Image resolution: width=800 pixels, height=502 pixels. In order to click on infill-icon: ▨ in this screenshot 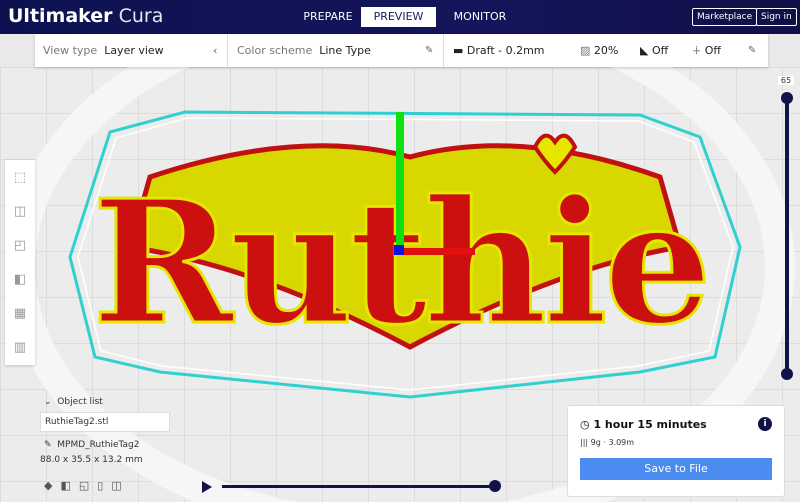, I will do `click(585, 50)`.